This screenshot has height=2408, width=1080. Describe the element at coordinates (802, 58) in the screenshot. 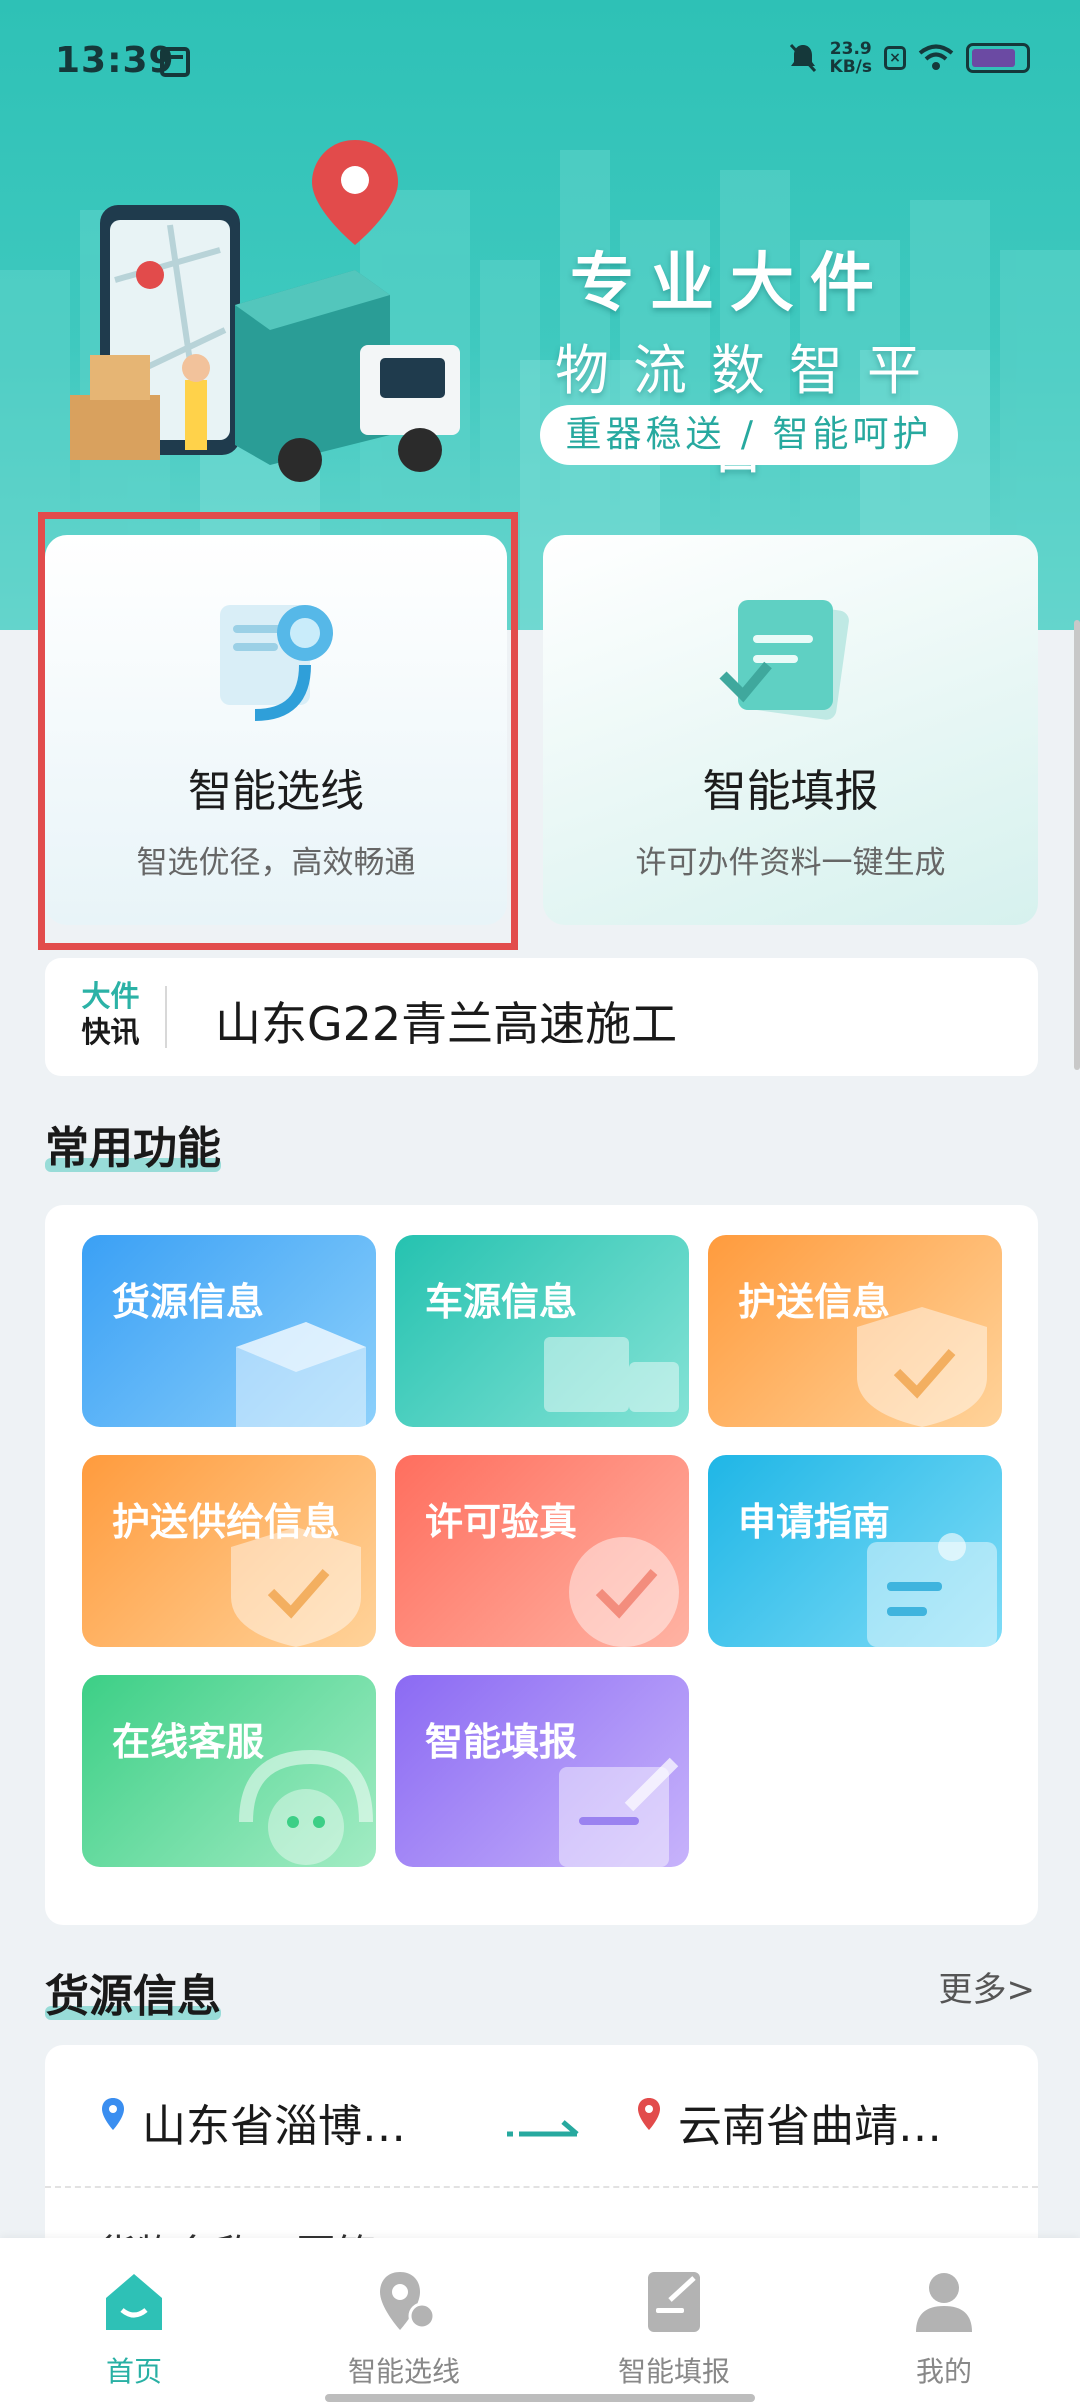

I see `bell-muted-icon` at that location.